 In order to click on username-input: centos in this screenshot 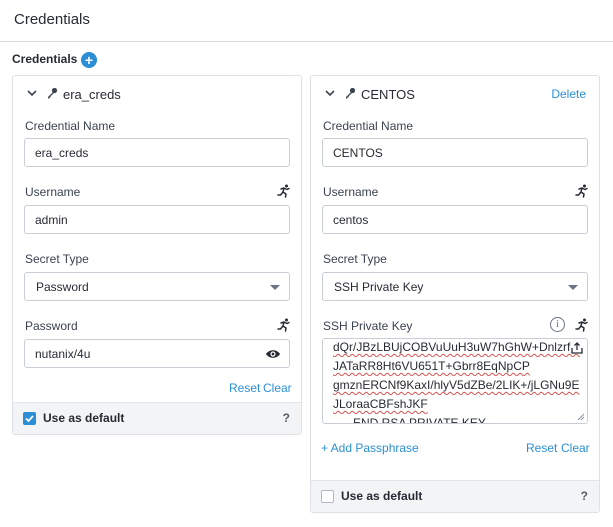, I will do `click(455, 219)`.